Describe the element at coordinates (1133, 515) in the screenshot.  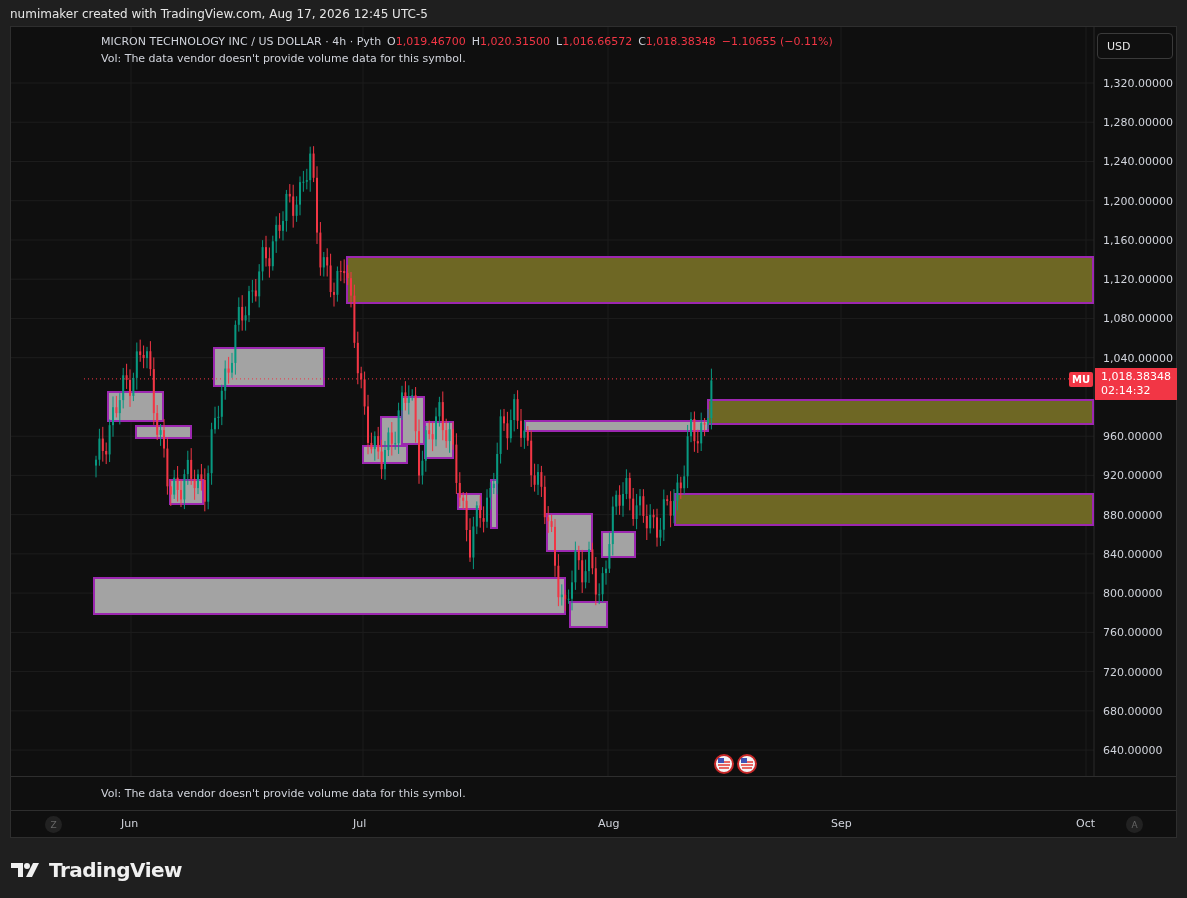
I see `price-tick-label: 880.00000` at that location.